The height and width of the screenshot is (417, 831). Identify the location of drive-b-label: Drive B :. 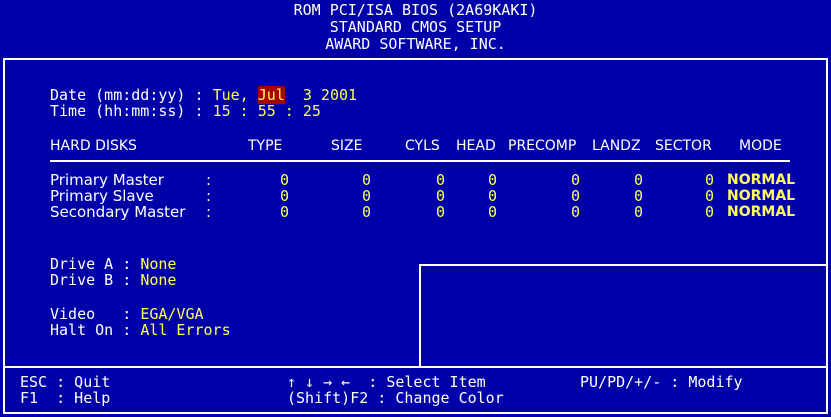
(95, 280).